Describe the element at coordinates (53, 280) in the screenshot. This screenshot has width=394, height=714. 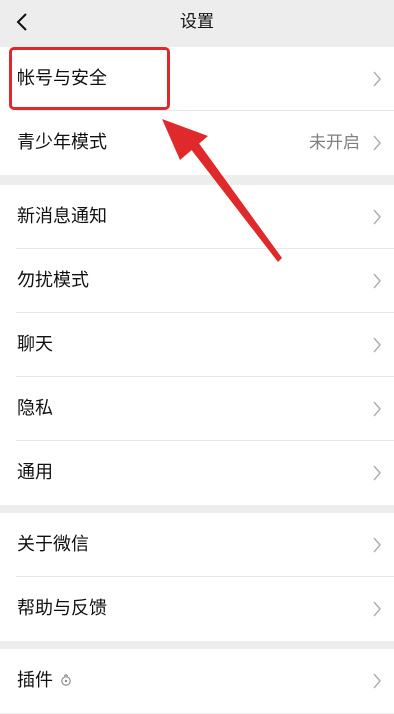
I see `settings-item-label: 勿扰模式` at that location.